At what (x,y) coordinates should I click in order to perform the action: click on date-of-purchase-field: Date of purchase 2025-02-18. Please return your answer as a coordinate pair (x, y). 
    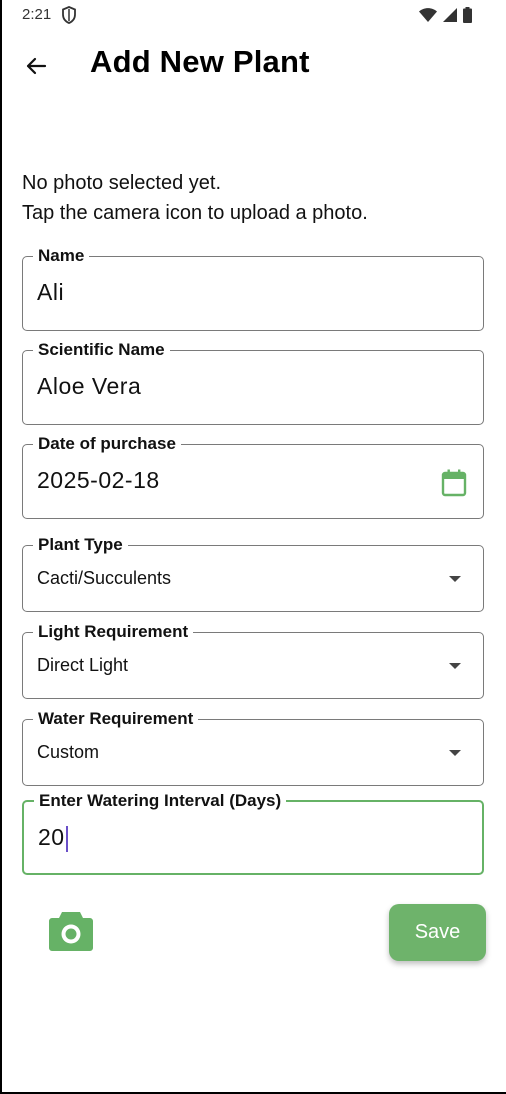
    Looking at the image, I should click on (253, 476).